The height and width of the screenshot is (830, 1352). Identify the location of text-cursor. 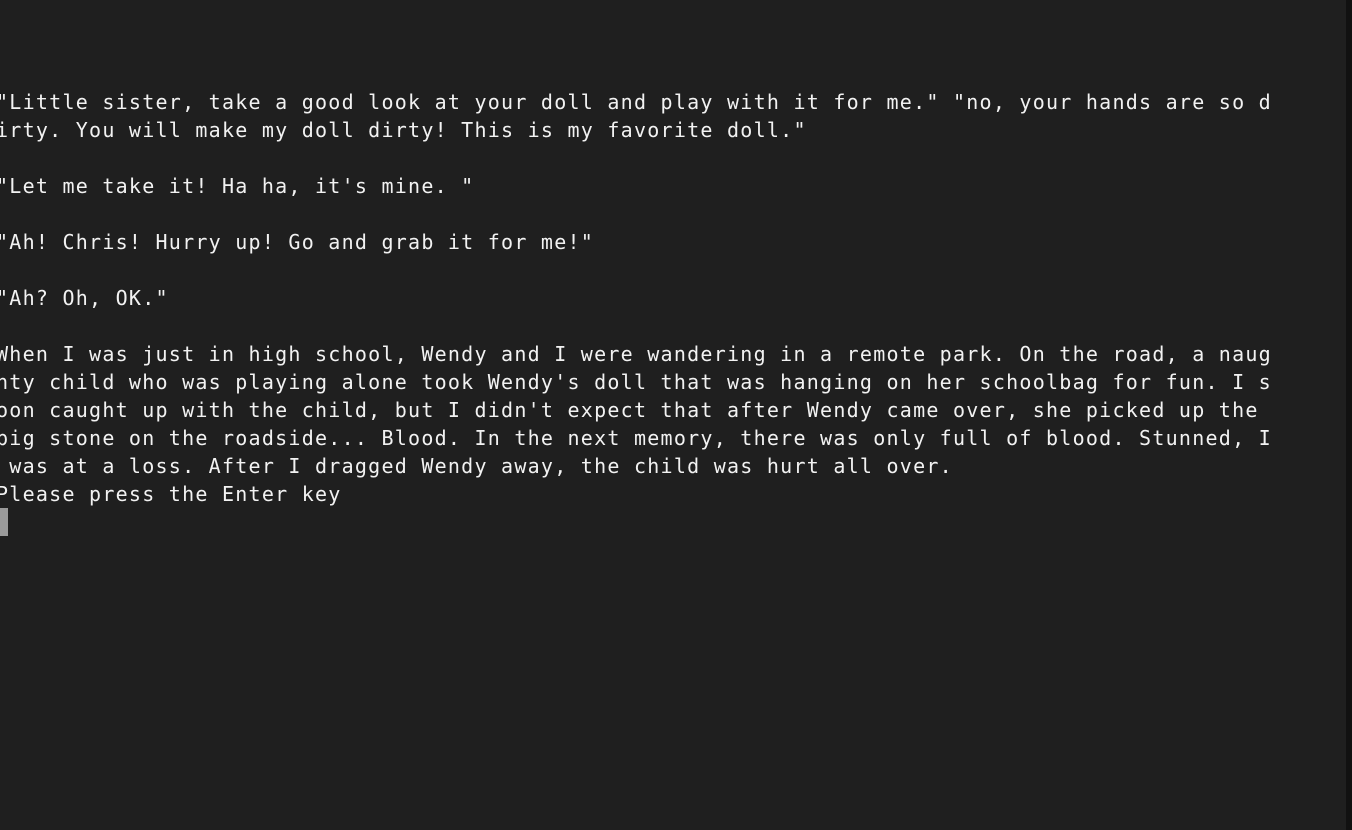
(4, 522).